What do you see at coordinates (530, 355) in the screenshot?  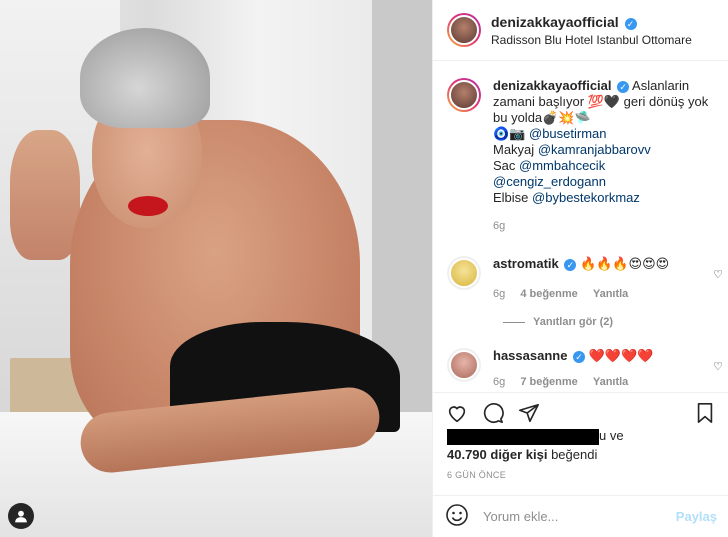 I see `commenter-username: hassasanne` at bounding box center [530, 355].